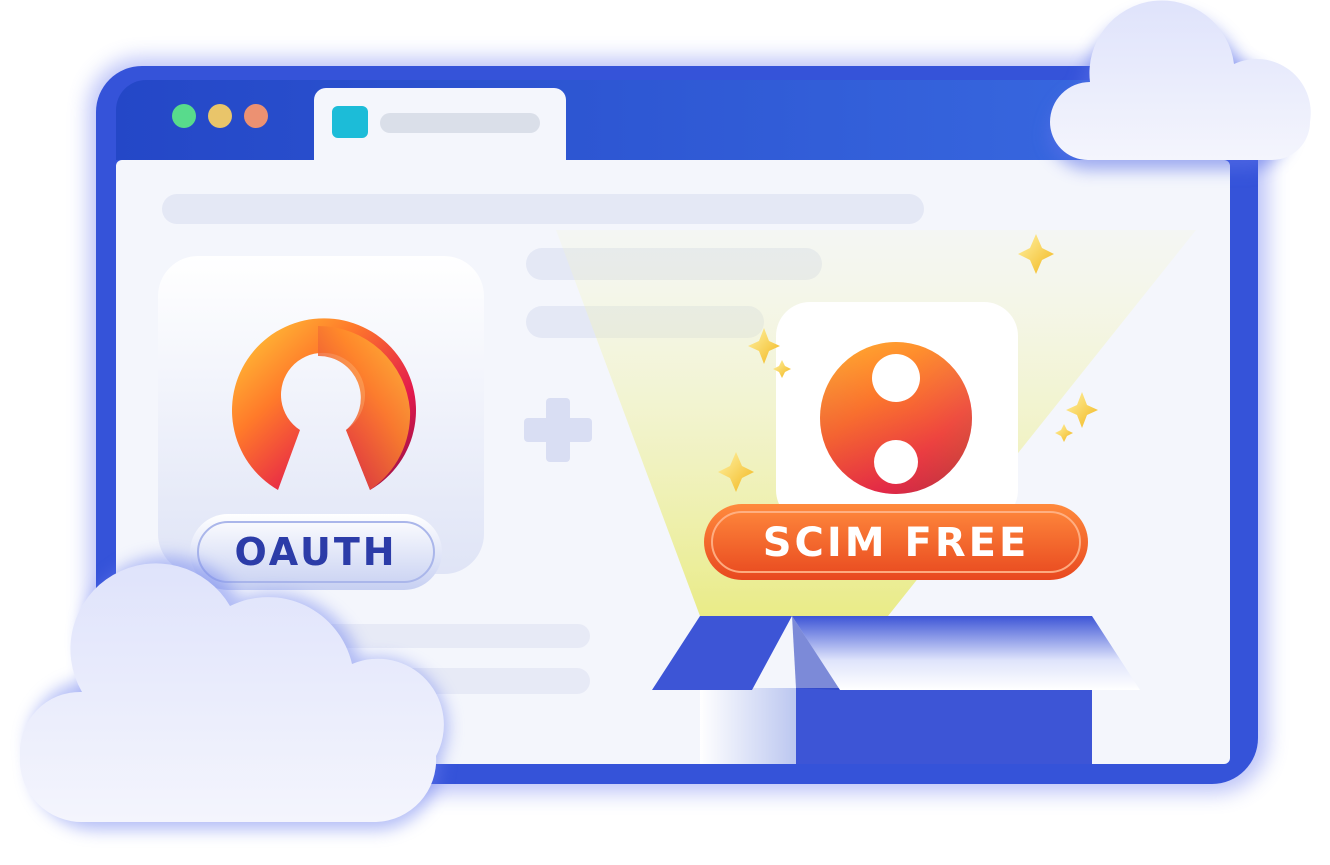 The width and height of the screenshot is (1330, 865). I want to click on scim-free-label: SCIM FREE, so click(896, 543).